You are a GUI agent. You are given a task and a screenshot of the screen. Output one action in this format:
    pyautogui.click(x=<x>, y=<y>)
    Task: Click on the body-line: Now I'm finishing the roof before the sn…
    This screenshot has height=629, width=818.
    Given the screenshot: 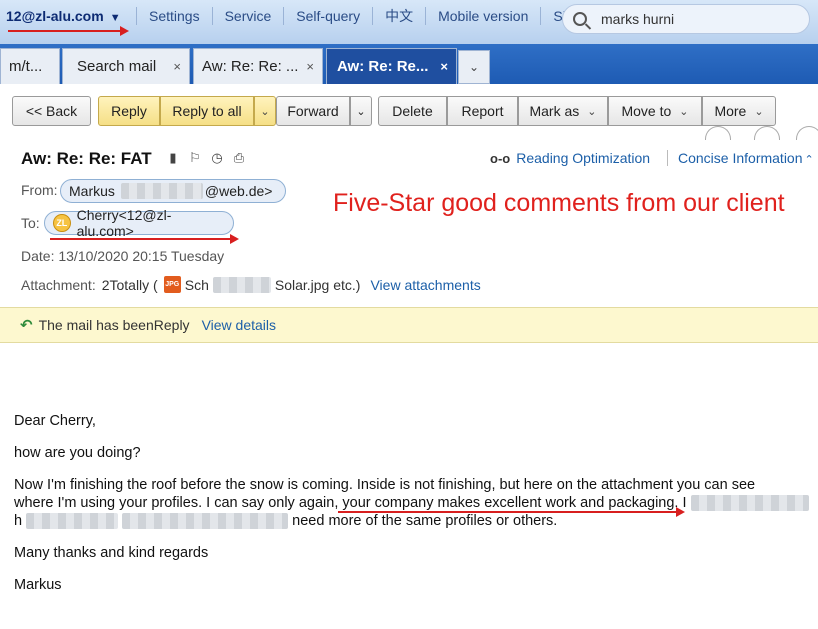 What is the action you would take?
    pyautogui.click(x=385, y=485)
    